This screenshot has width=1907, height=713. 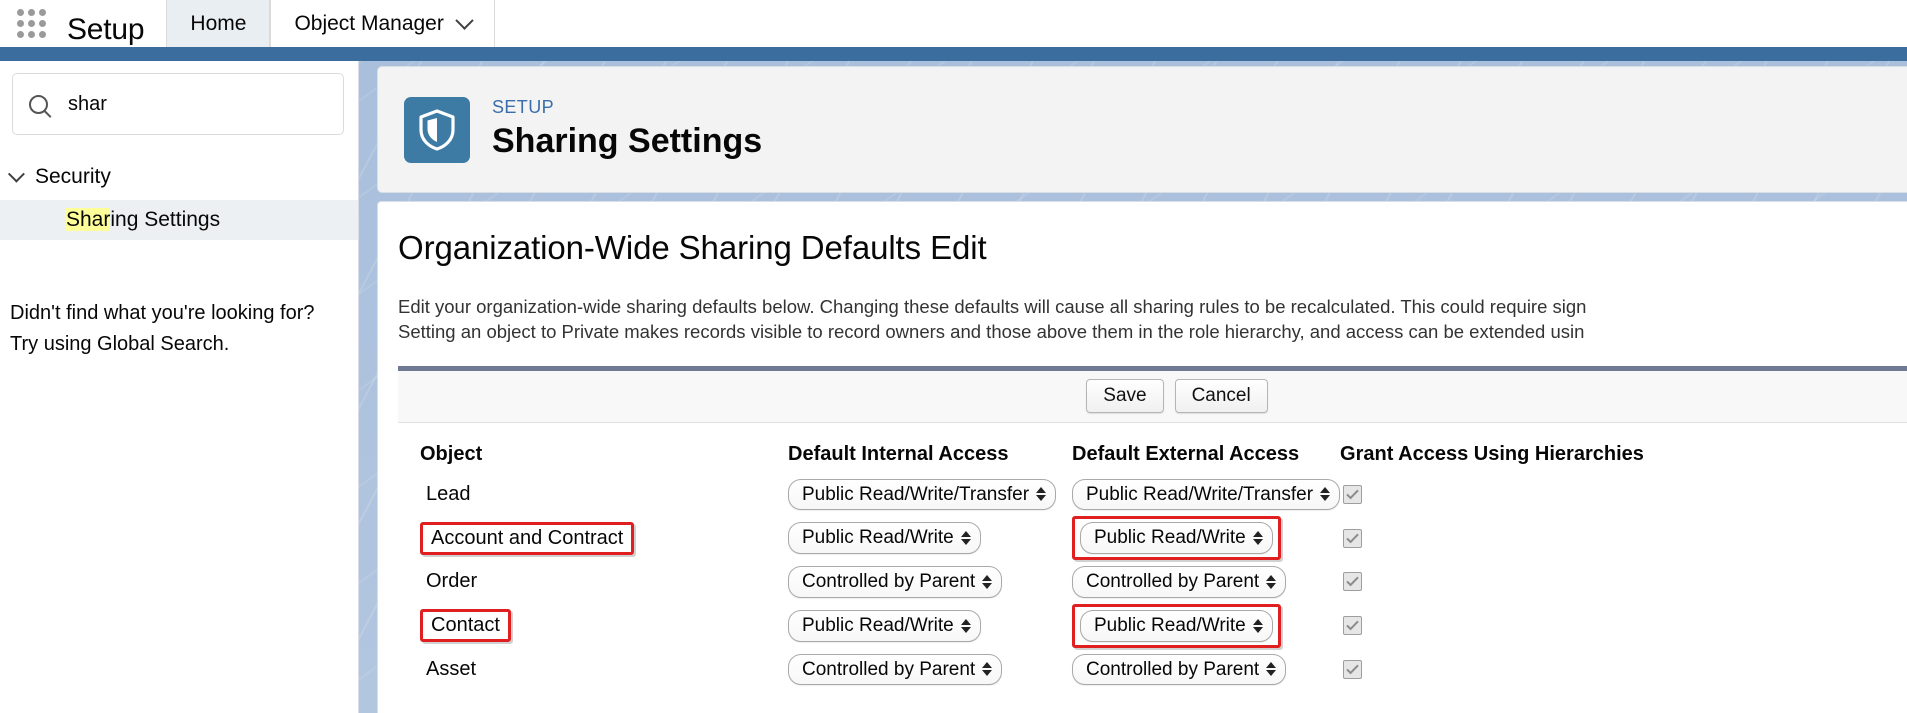 What do you see at coordinates (593, 582) in the screenshot?
I see `cell-object: Order` at bounding box center [593, 582].